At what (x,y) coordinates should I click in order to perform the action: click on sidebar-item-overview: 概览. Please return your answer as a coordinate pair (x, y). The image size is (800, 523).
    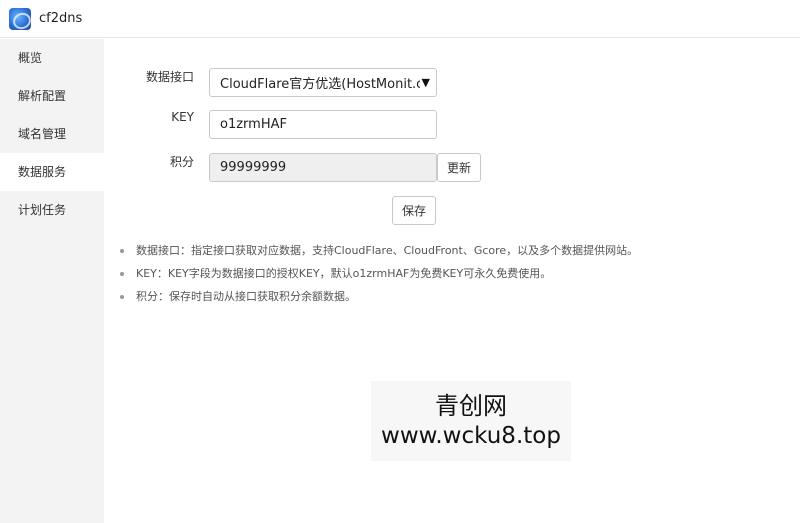
    Looking at the image, I should click on (52, 58).